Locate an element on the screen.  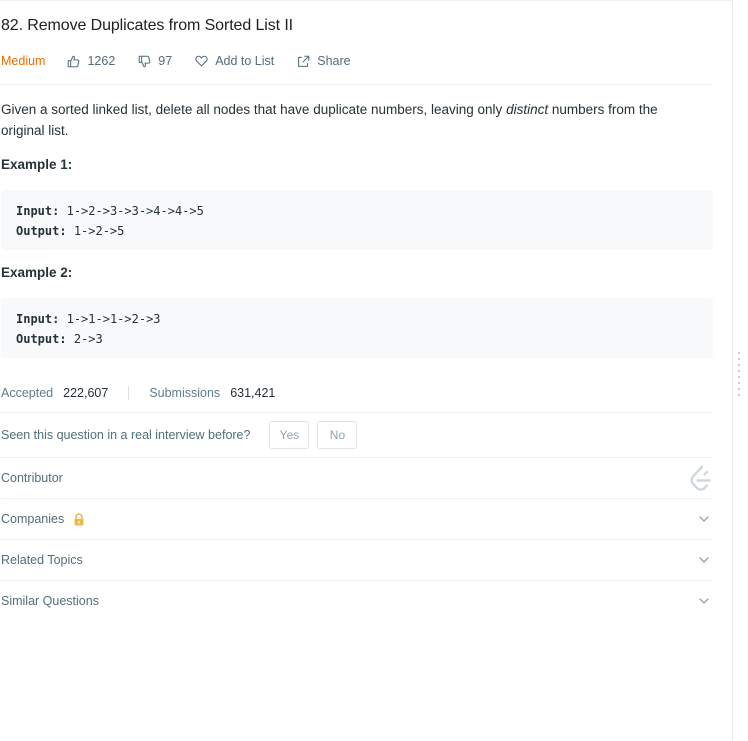
companies-label: Companies is located at coordinates (33, 519).